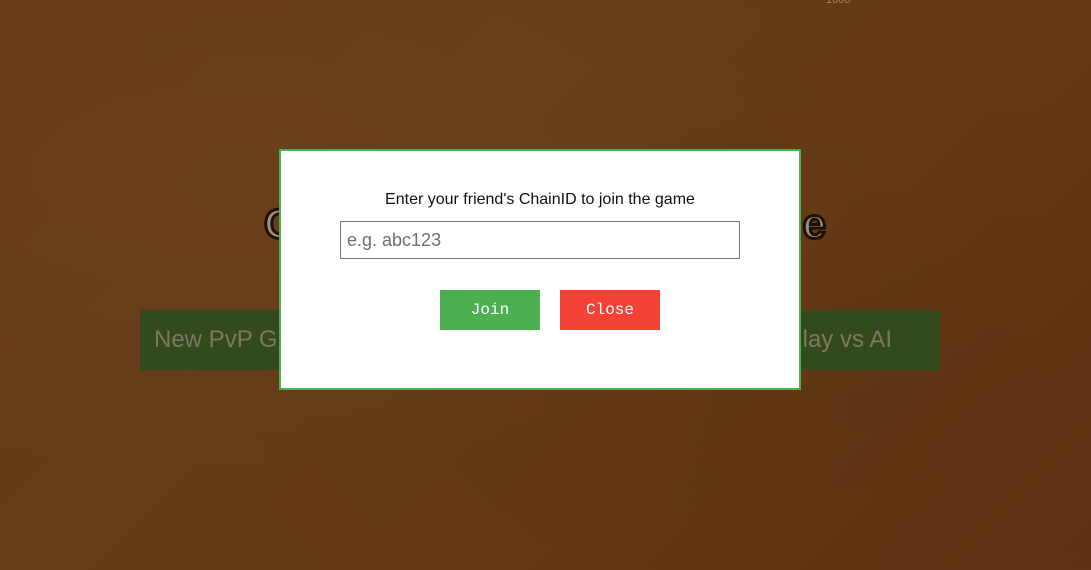  Describe the element at coordinates (610, 310) in the screenshot. I see `close-button: Close` at that location.